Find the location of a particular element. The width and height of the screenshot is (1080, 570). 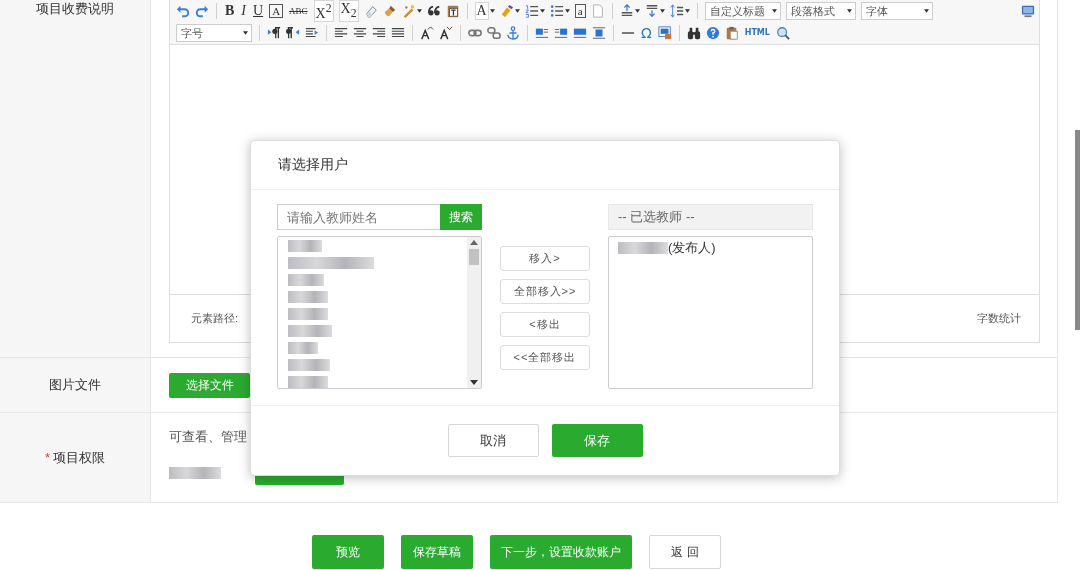

bullet-list-icon is located at coordinates (556, 11).